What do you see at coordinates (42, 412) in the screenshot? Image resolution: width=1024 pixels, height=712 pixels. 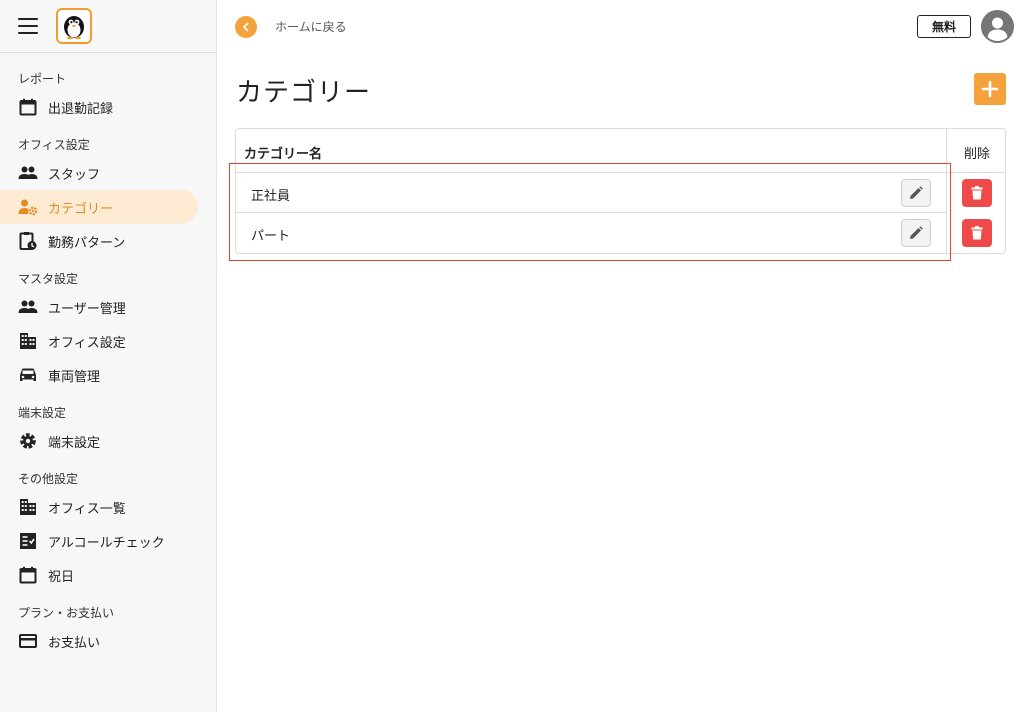 I see `section-label-device-settings: 端末設定` at bounding box center [42, 412].